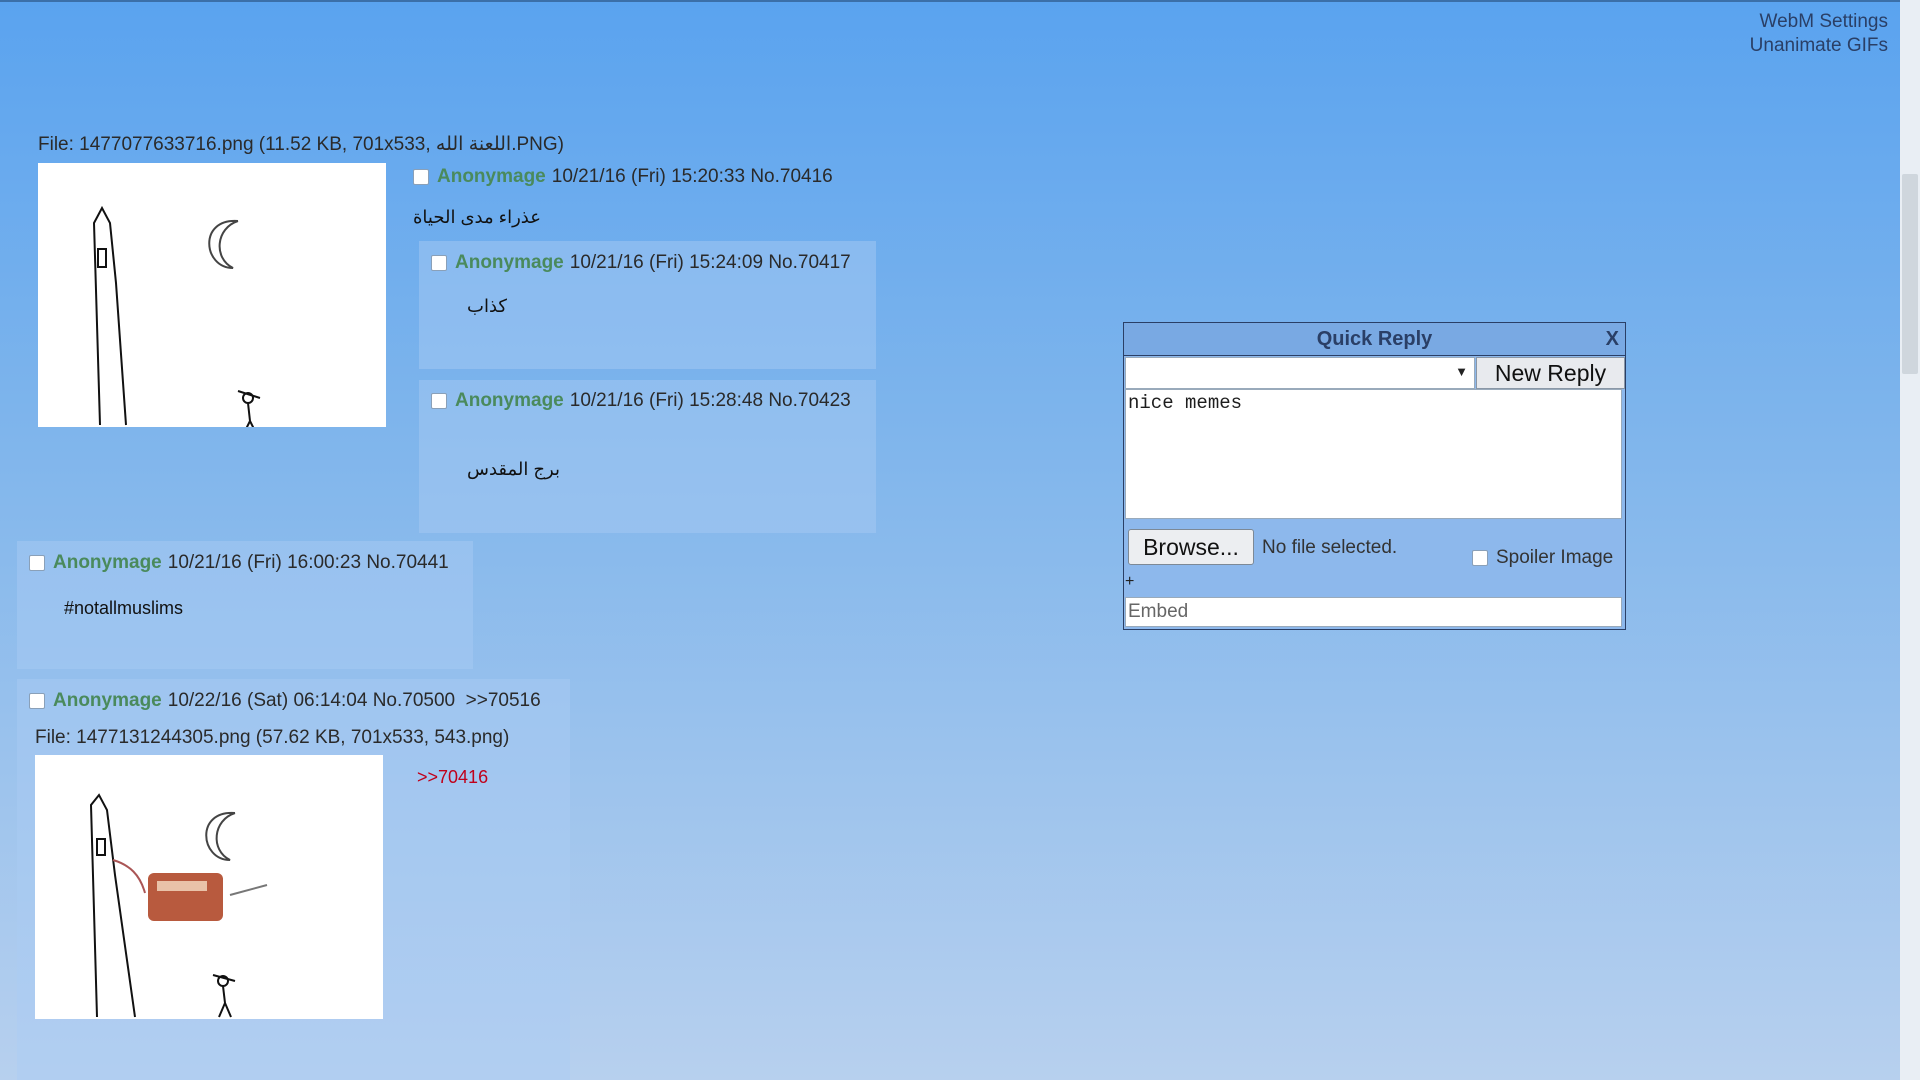  I want to click on reply-70423-message: برج المقدس, so click(513, 469).